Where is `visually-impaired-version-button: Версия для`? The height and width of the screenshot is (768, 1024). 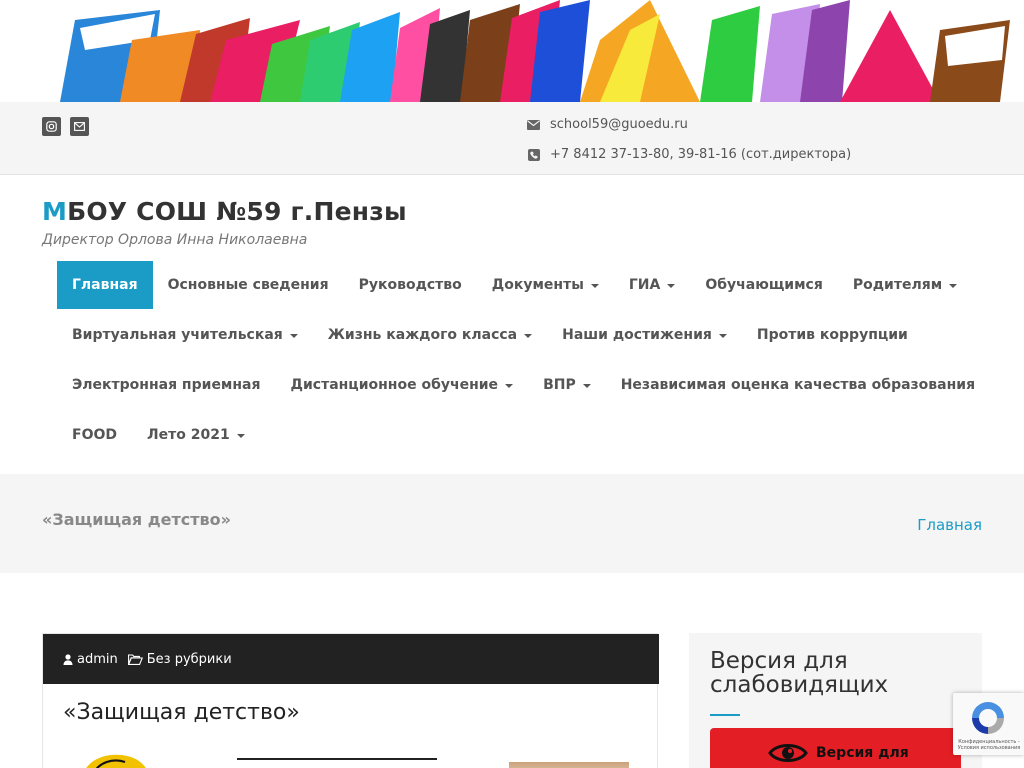
visually-impaired-version-button: Версия для is located at coordinates (835, 748).